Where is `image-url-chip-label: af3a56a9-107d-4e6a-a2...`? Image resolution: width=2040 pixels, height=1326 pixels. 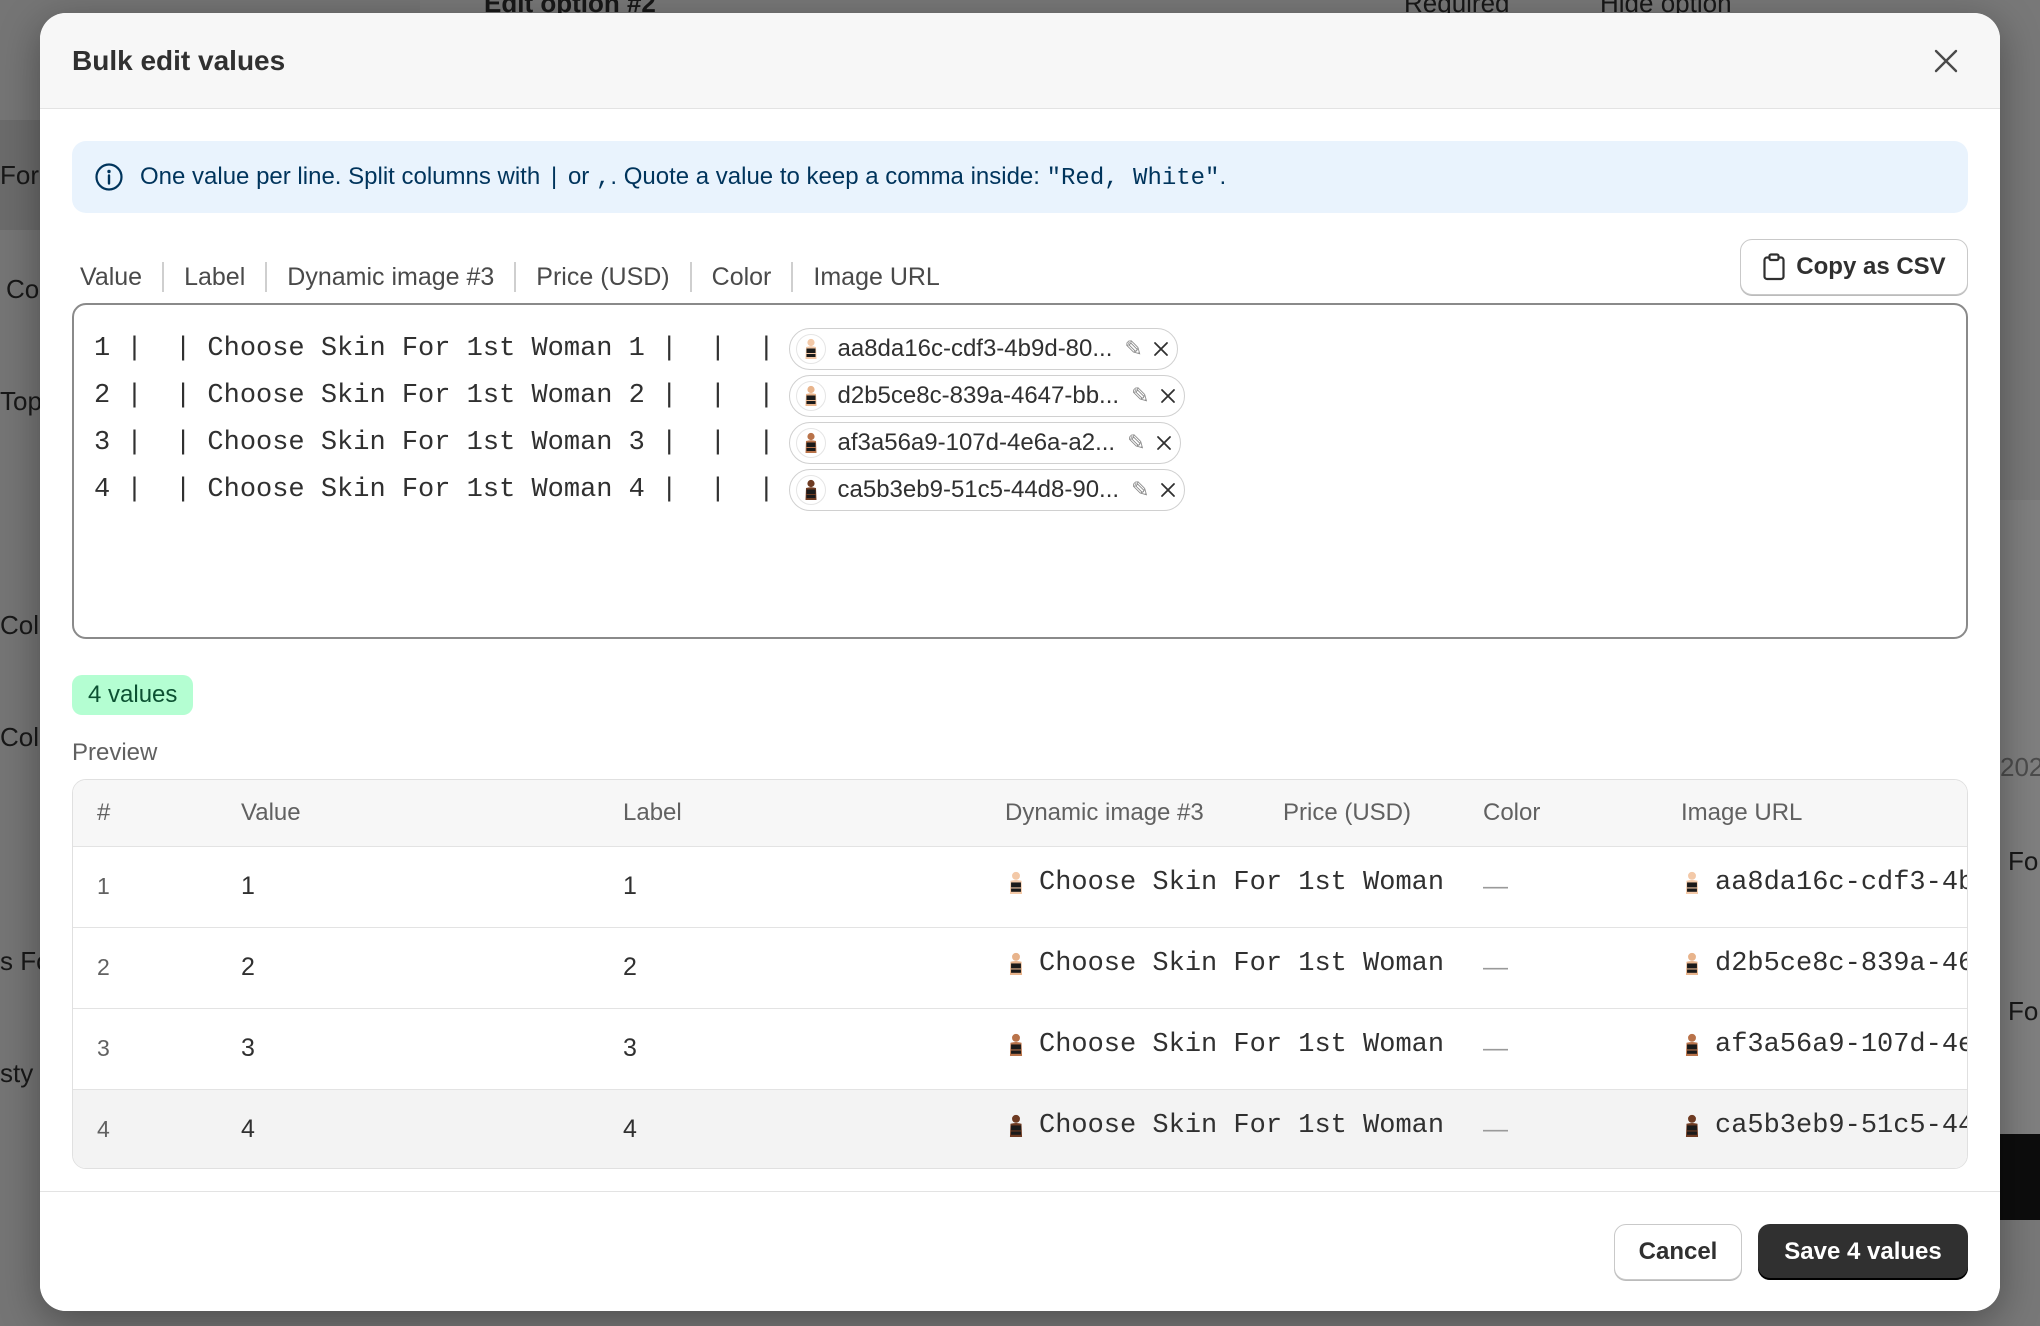 image-url-chip-label: af3a56a9-107d-4e6a-a2... is located at coordinates (976, 442).